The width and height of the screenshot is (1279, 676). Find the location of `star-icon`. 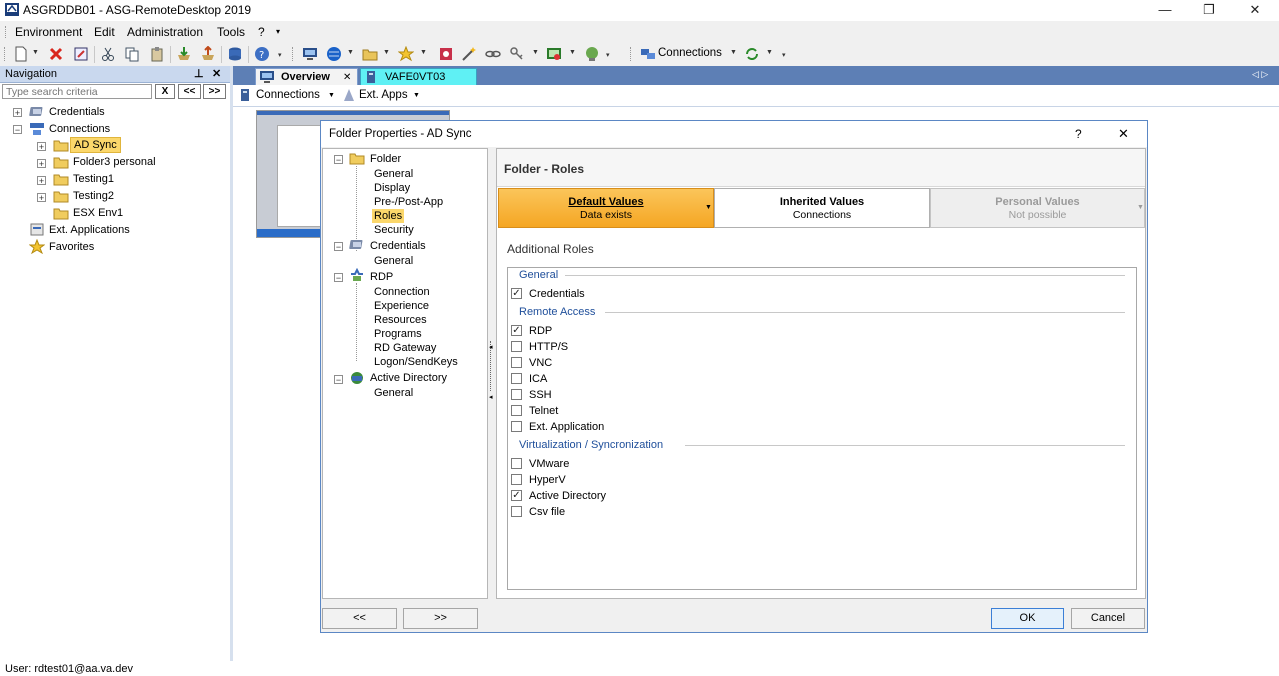

star-icon is located at coordinates (406, 54).